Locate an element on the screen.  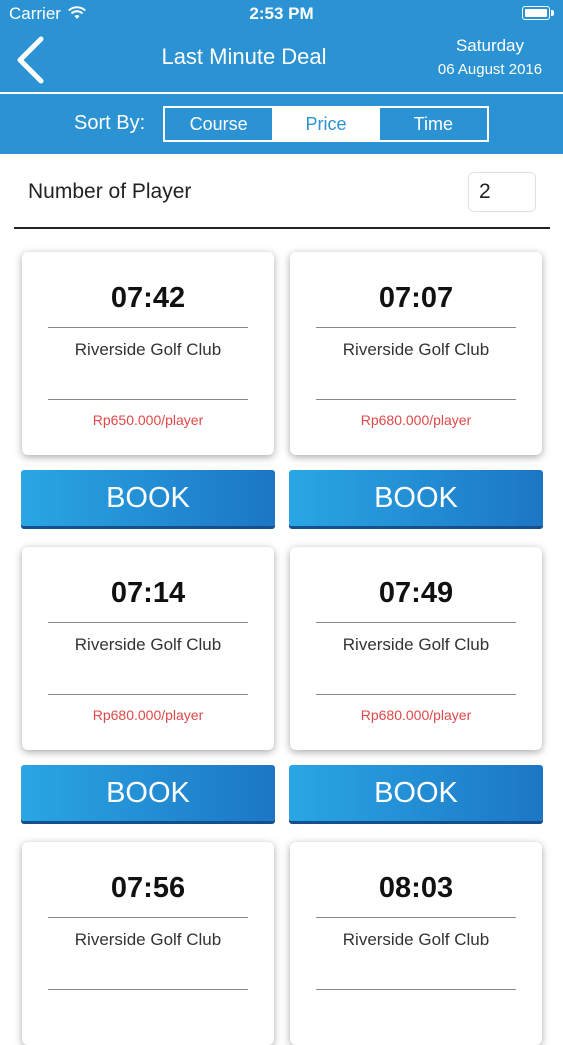
battery-icon is located at coordinates (538, 13).